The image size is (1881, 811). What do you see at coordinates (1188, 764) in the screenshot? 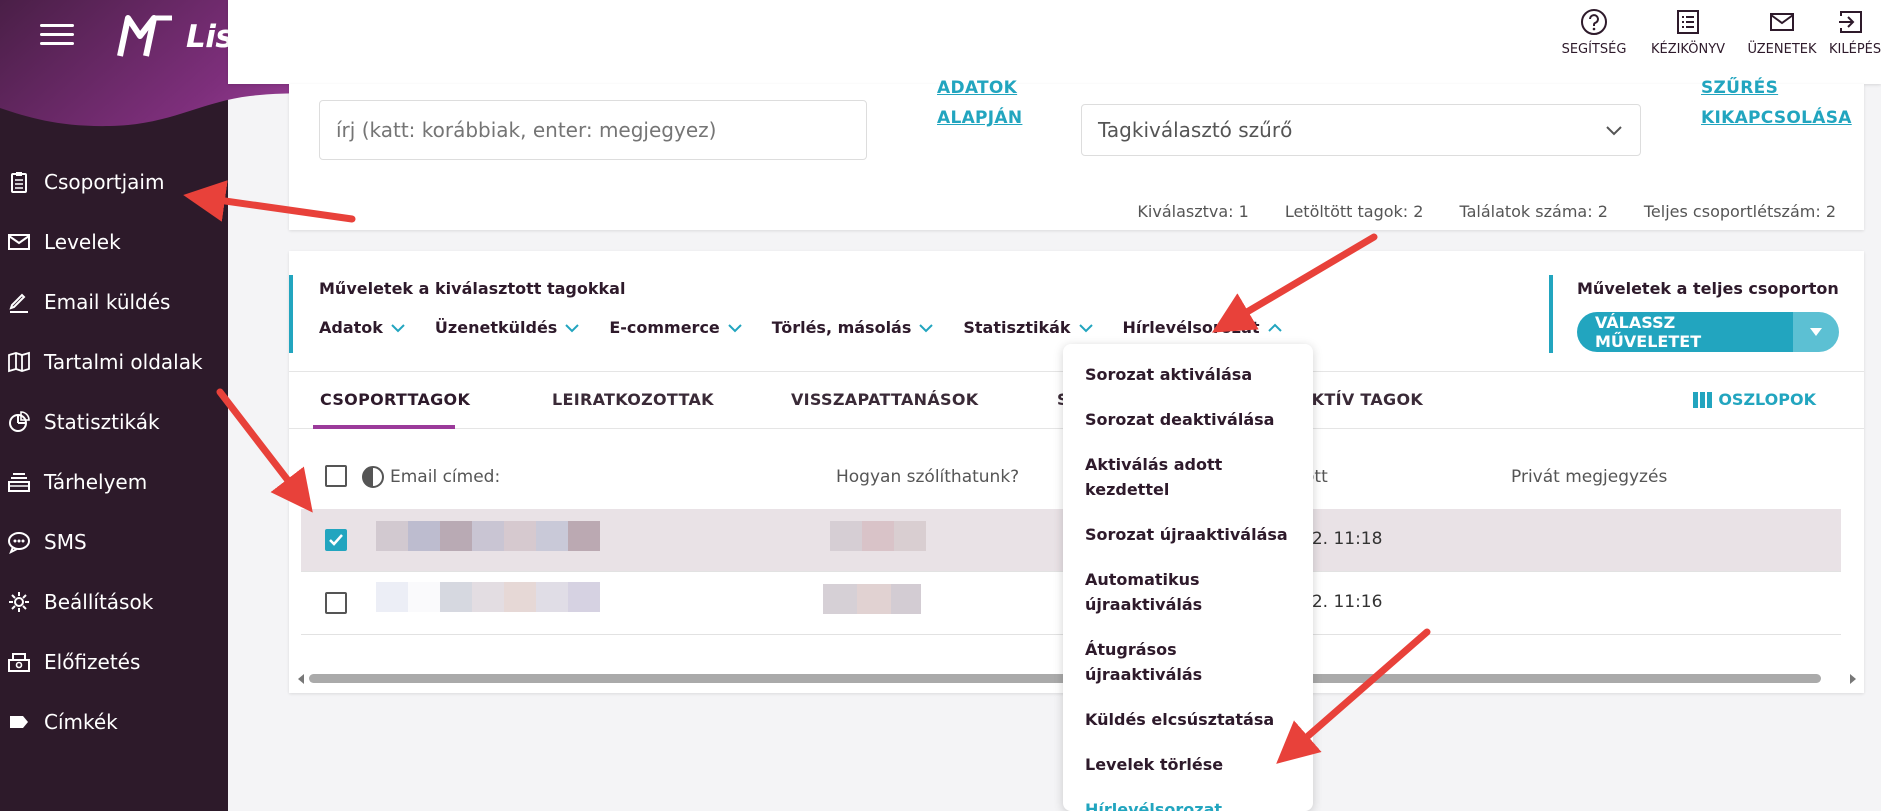
I see `dropdown-item-levelek-torlese: Levelek törlése` at bounding box center [1188, 764].